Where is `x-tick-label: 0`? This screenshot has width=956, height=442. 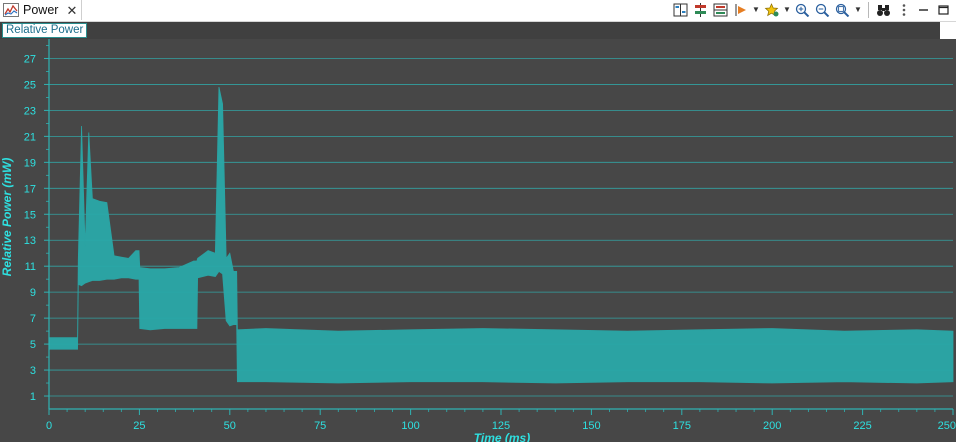
x-tick-label: 0 is located at coordinates (49, 426).